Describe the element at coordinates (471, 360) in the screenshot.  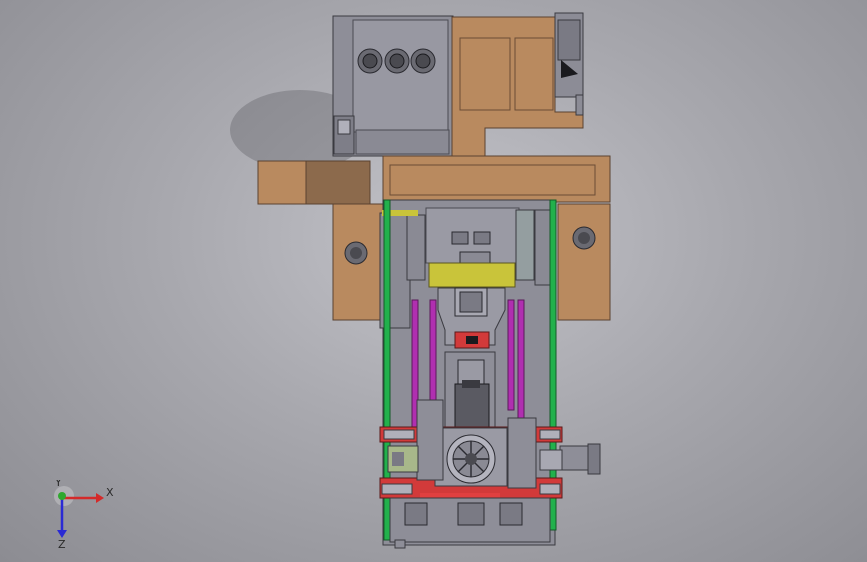
I see `central-carriage` at that location.